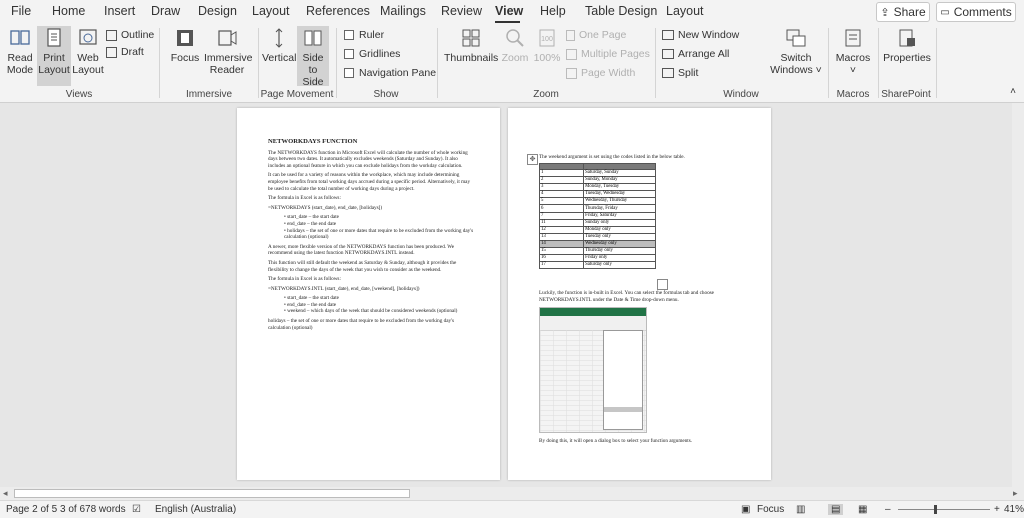  I want to click on language: English (Australia), so click(195, 509).